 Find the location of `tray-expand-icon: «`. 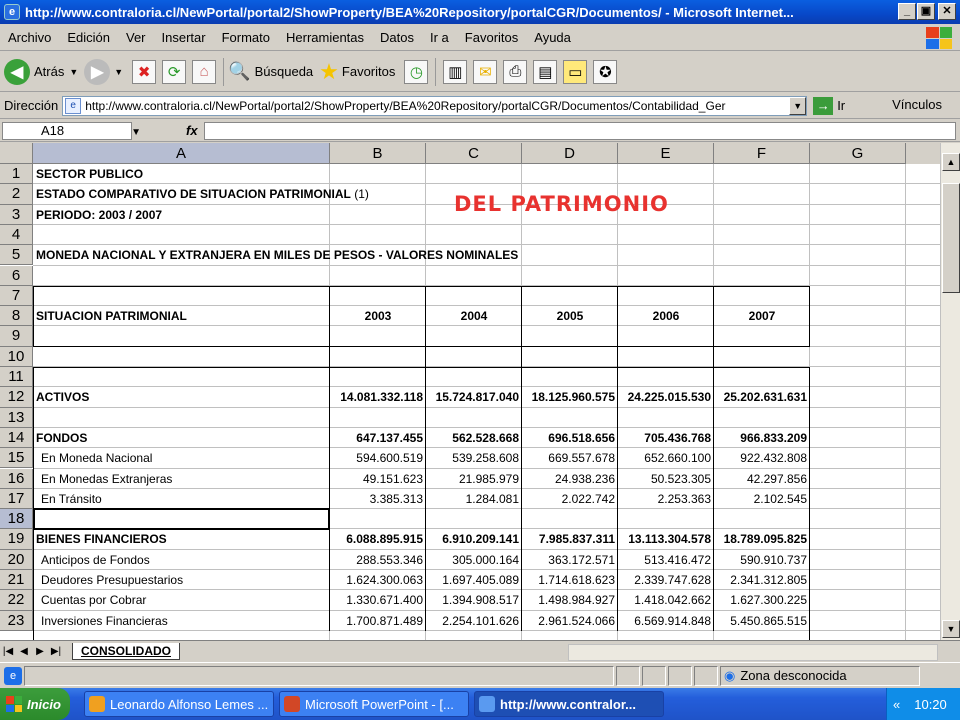

tray-expand-icon: « is located at coordinates (896, 704).